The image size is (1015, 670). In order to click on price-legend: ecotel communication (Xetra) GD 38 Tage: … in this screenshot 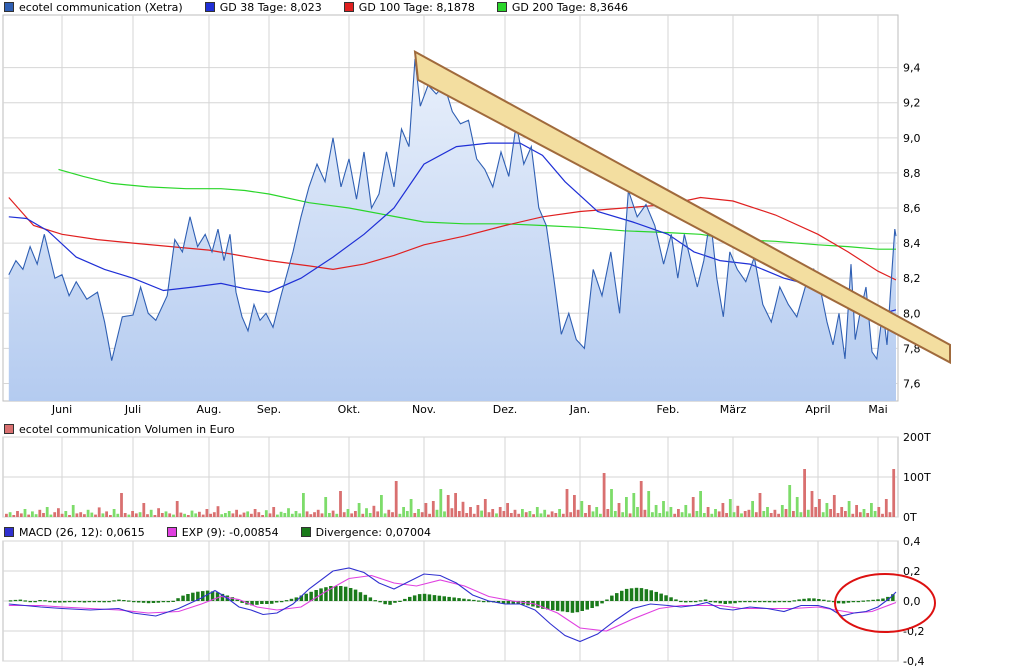, I will do `click(327, 7)`.